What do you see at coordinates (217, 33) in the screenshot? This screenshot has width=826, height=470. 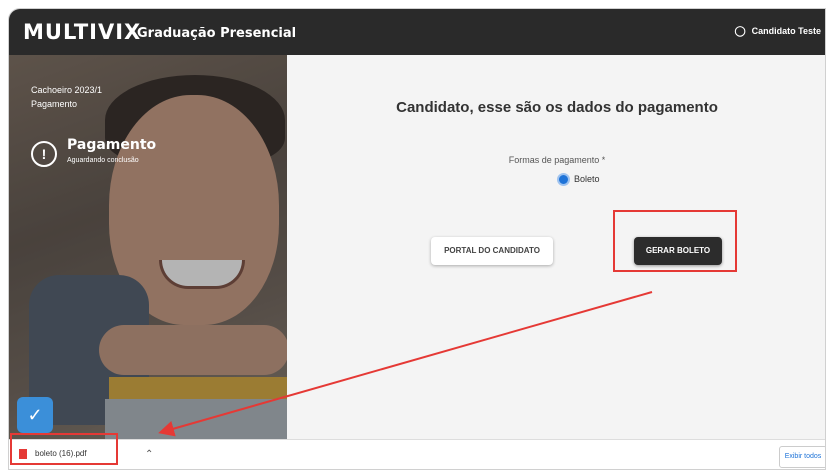 I see `app-subtitle: Graduação Presencial` at bounding box center [217, 33].